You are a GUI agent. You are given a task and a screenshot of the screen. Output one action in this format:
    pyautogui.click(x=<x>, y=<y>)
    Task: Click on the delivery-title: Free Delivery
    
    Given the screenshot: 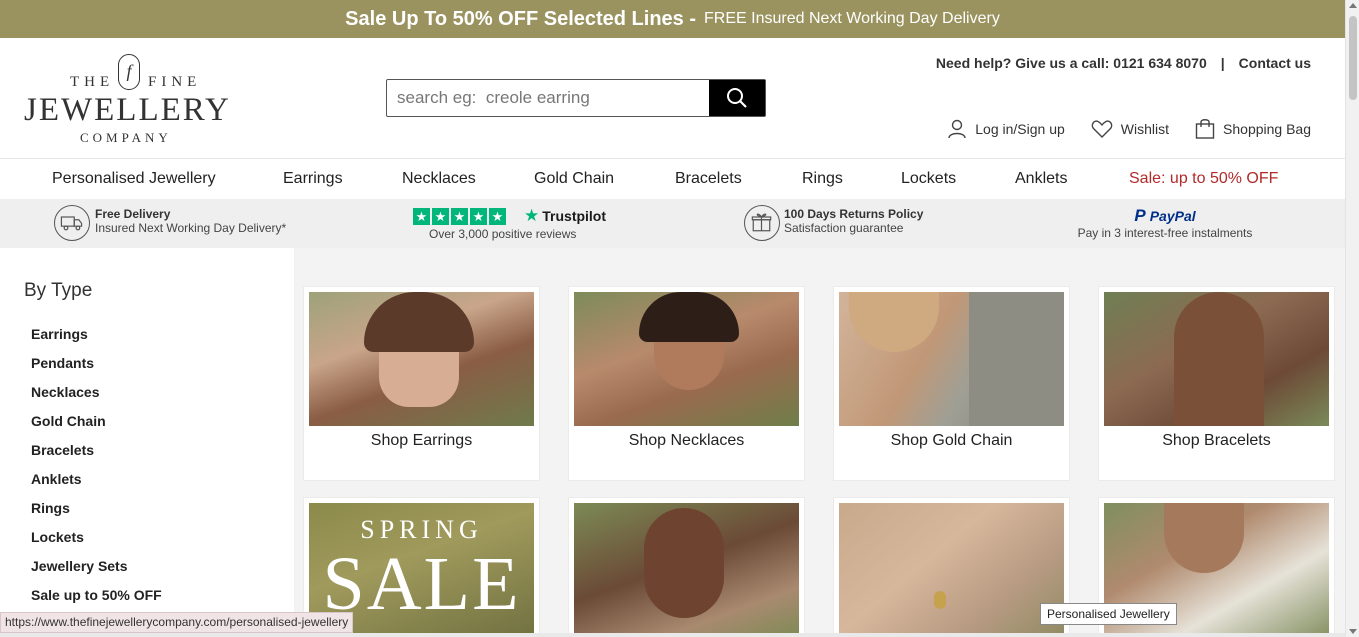 What is the action you would take?
    pyautogui.click(x=133, y=214)
    